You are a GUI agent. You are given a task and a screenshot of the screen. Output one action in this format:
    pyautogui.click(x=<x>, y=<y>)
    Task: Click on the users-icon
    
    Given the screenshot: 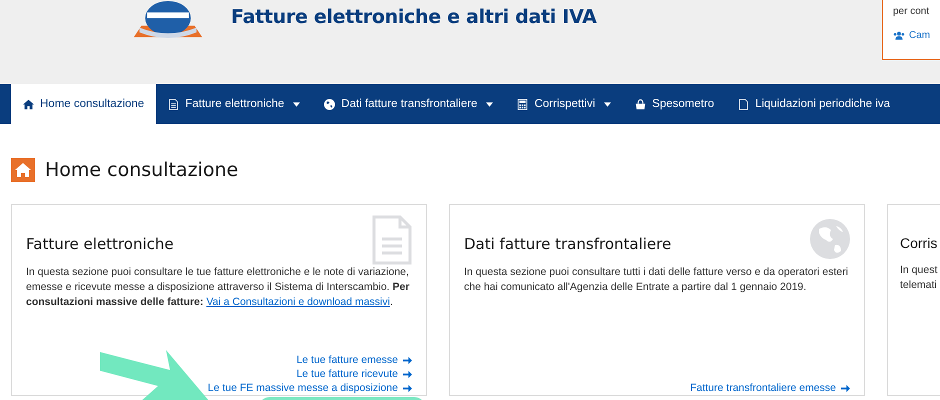 What is the action you would take?
    pyautogui.click(x=899, y=35)
    